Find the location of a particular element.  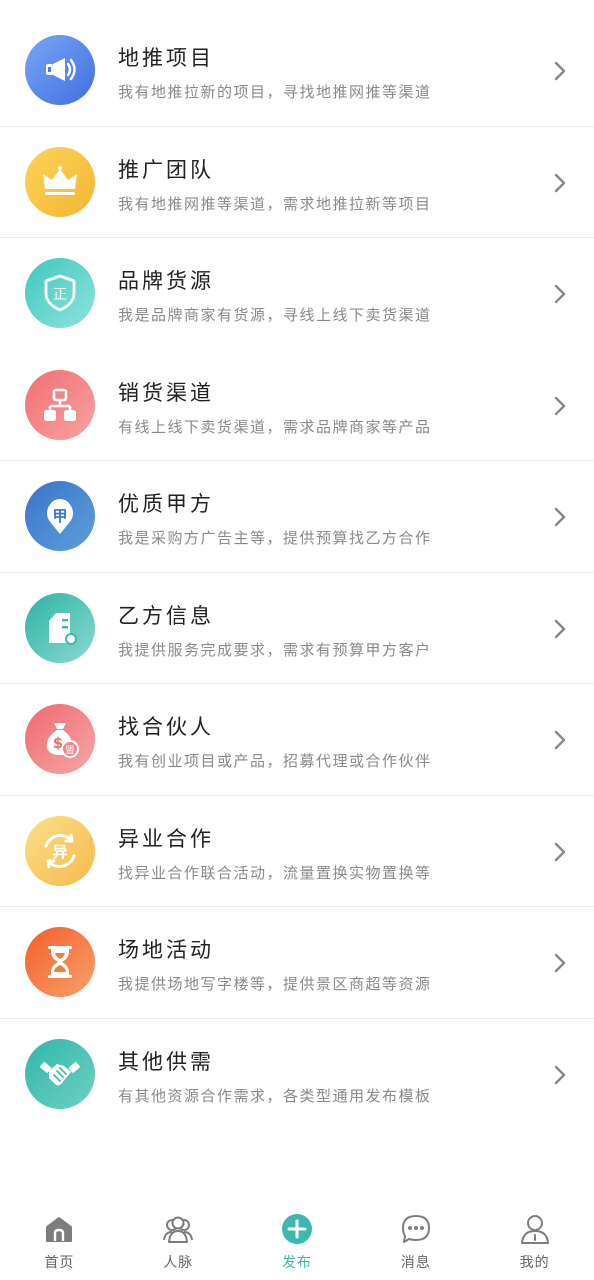

shield-text: 正 is located at coordinates (60, 295).